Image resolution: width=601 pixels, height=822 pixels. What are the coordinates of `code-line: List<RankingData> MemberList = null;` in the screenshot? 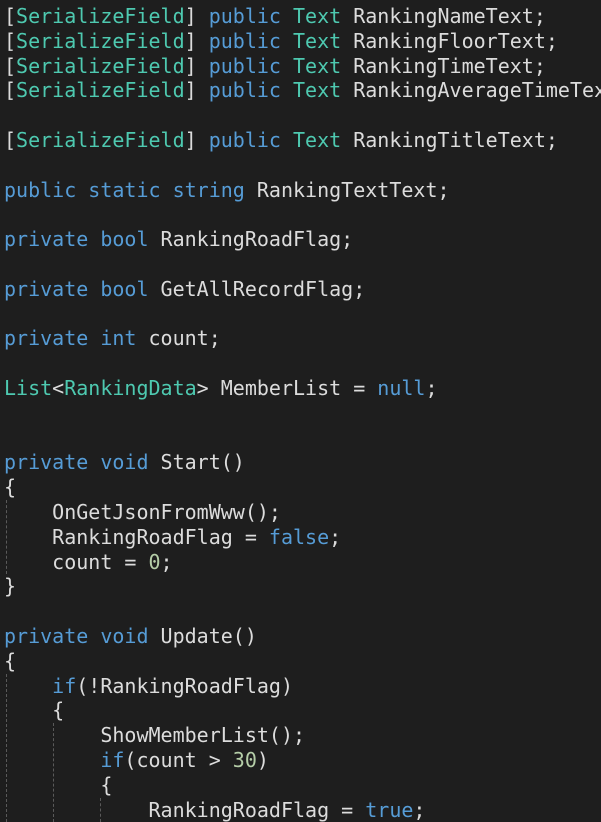 It's located at (302, 388).